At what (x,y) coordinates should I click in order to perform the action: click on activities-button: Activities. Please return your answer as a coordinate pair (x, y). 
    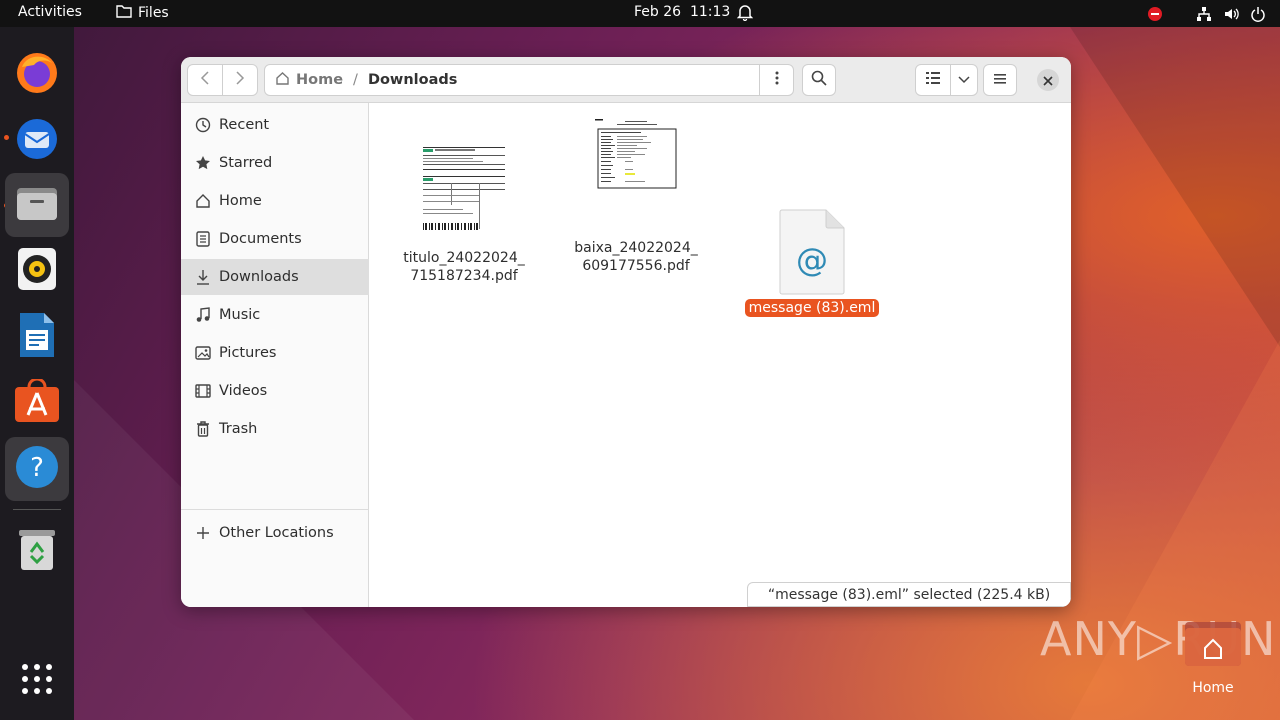
    Looking at the image, I should click on (50, 12).